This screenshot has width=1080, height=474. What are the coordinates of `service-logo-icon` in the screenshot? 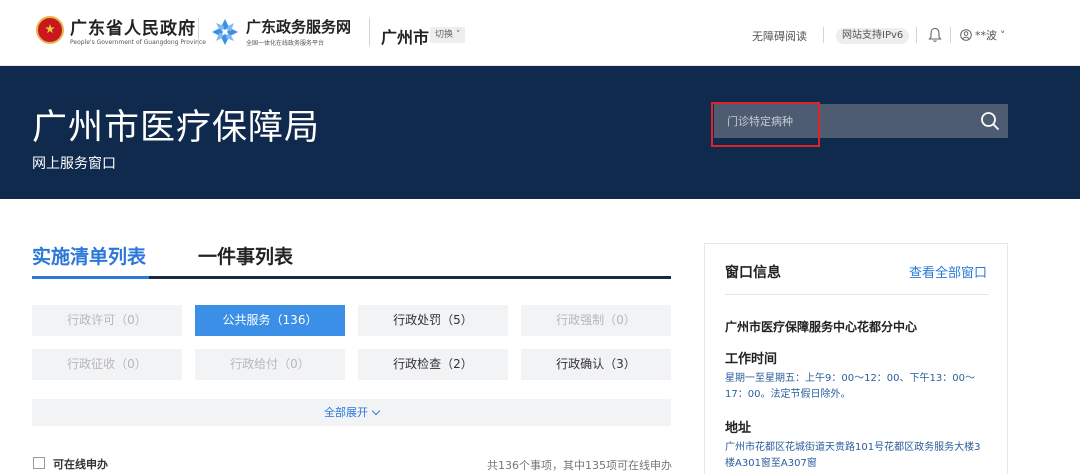 It's located at (225, 32).